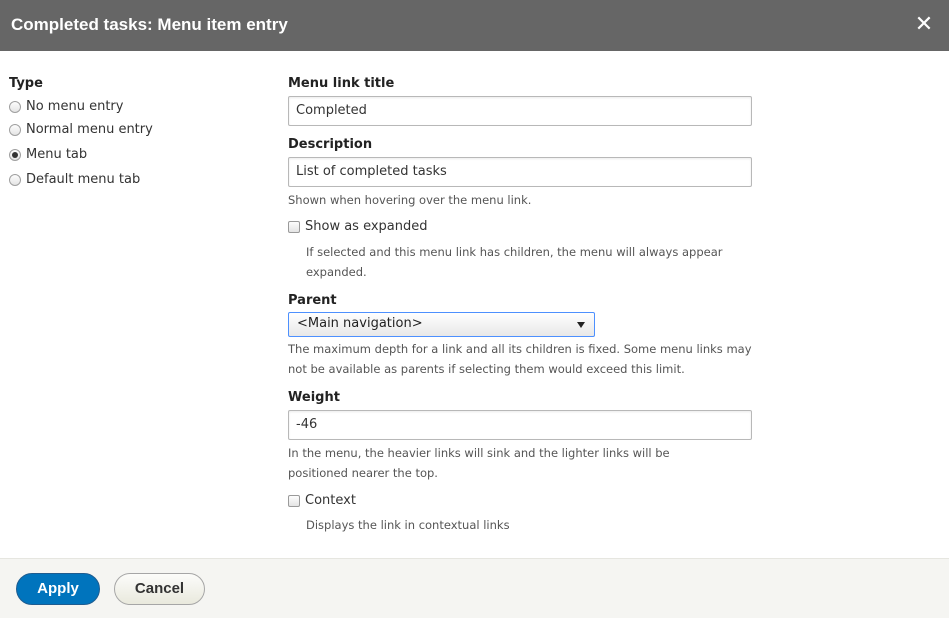 Image resolution: width=949 pixels, height=618 pixels. What do you see at coordinates (410, 200) in the screenshot?
I see `description-help: Shown when hovering over the menu link.` at bounding box center [410, 200].